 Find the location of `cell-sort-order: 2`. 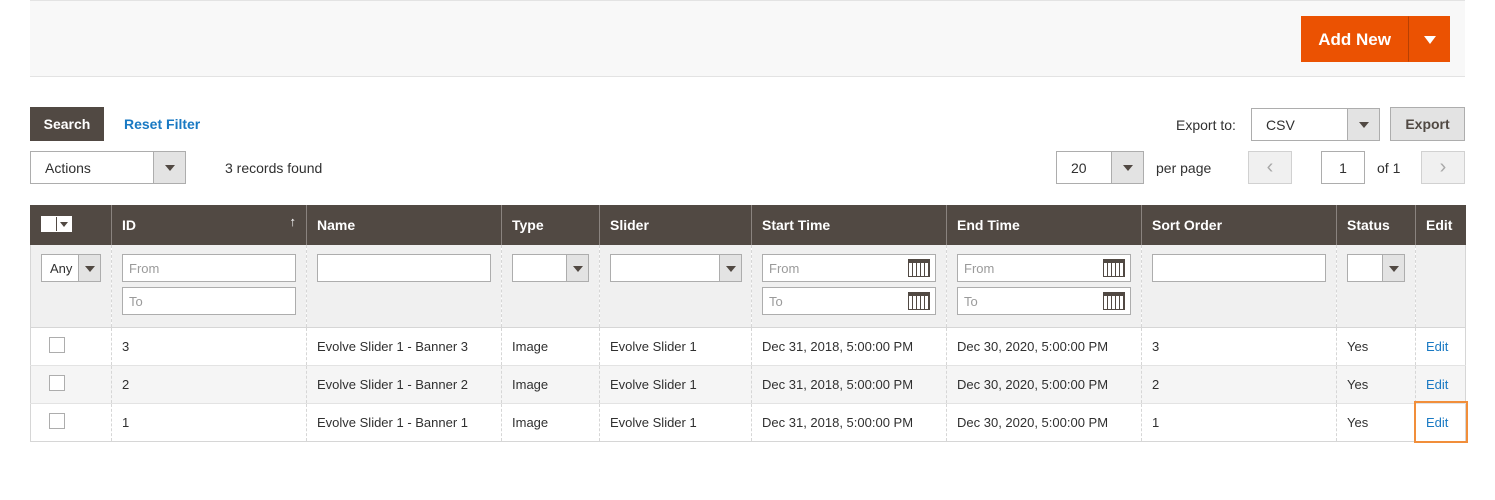

cell-sort-order: 2 is located at coordinates (1239, 384).